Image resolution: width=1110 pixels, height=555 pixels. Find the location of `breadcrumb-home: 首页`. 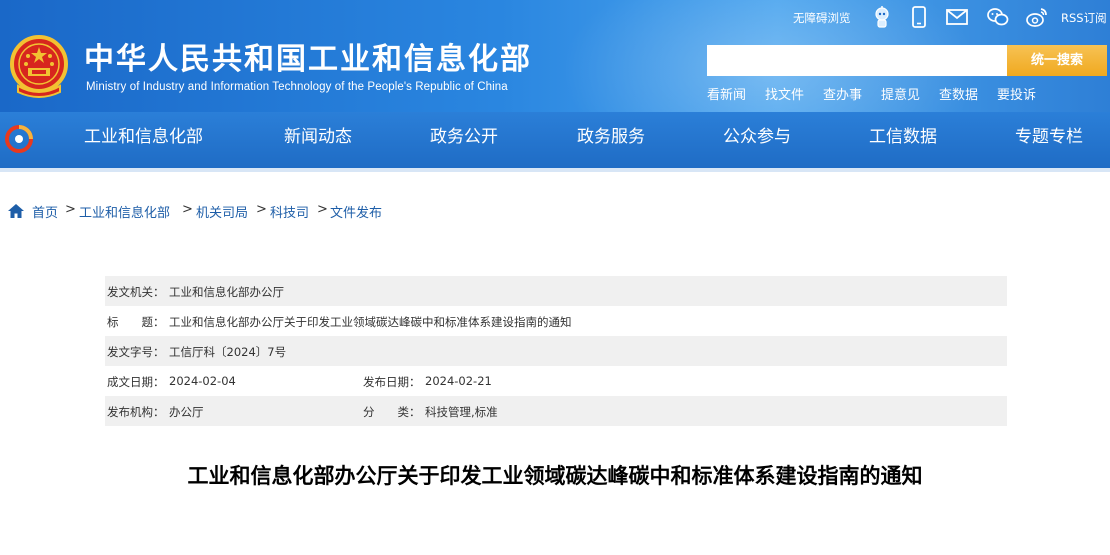

breadcrumb-home: 首页 is located at coordinates (45, 211).